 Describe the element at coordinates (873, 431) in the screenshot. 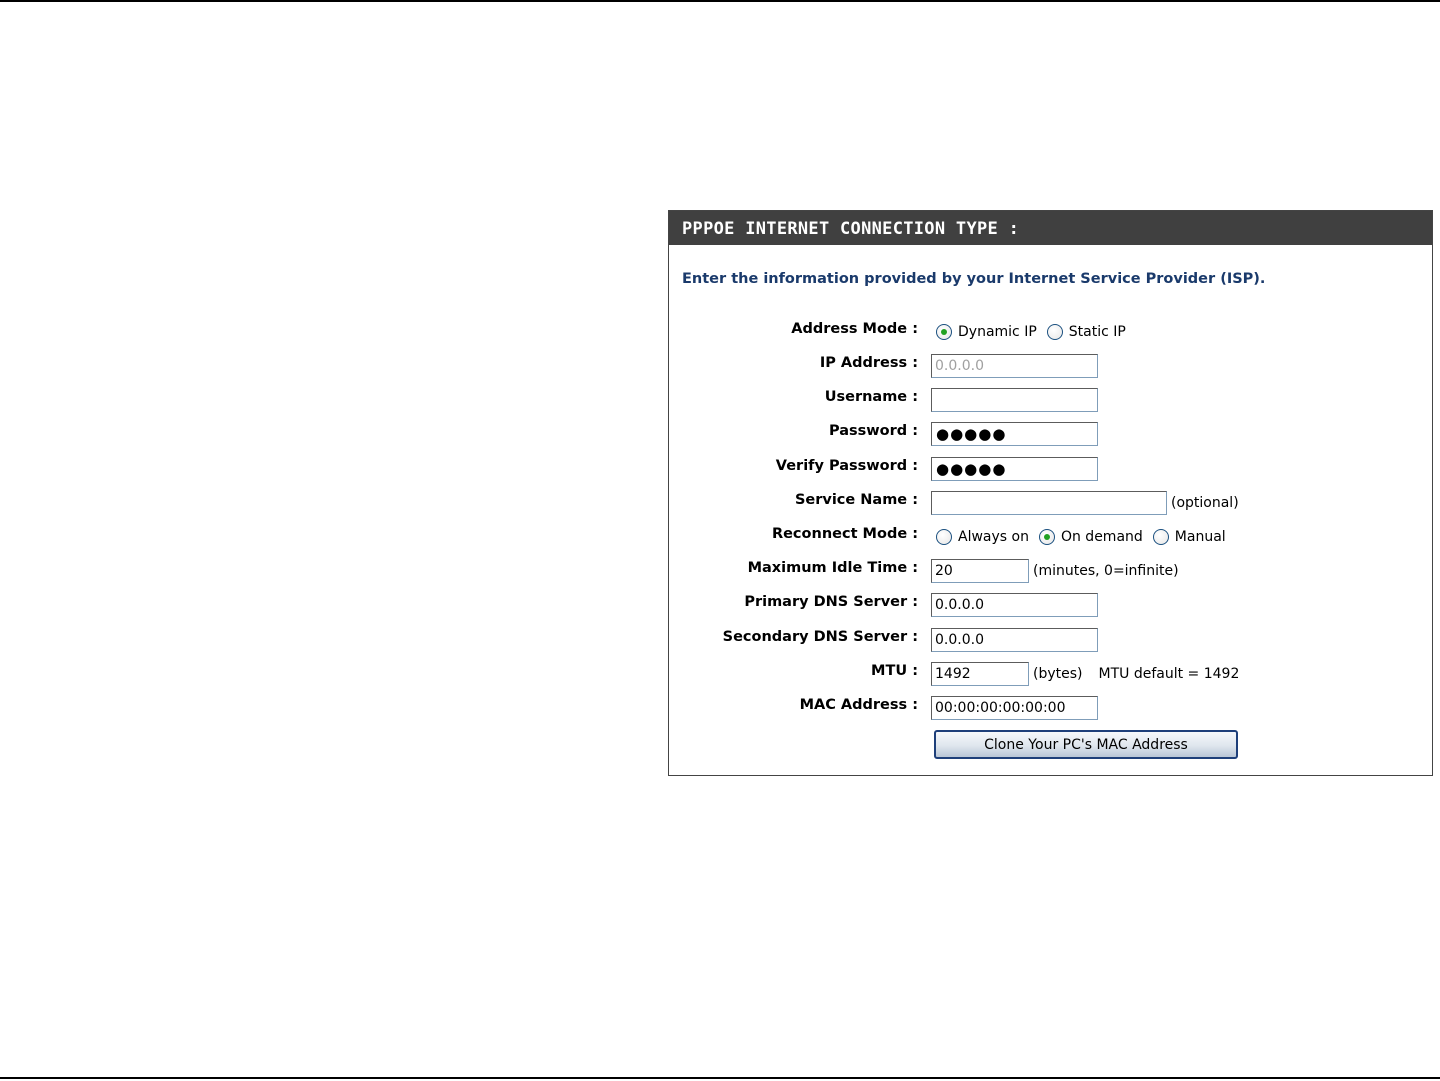

I see `password-label: Password :` at that location.